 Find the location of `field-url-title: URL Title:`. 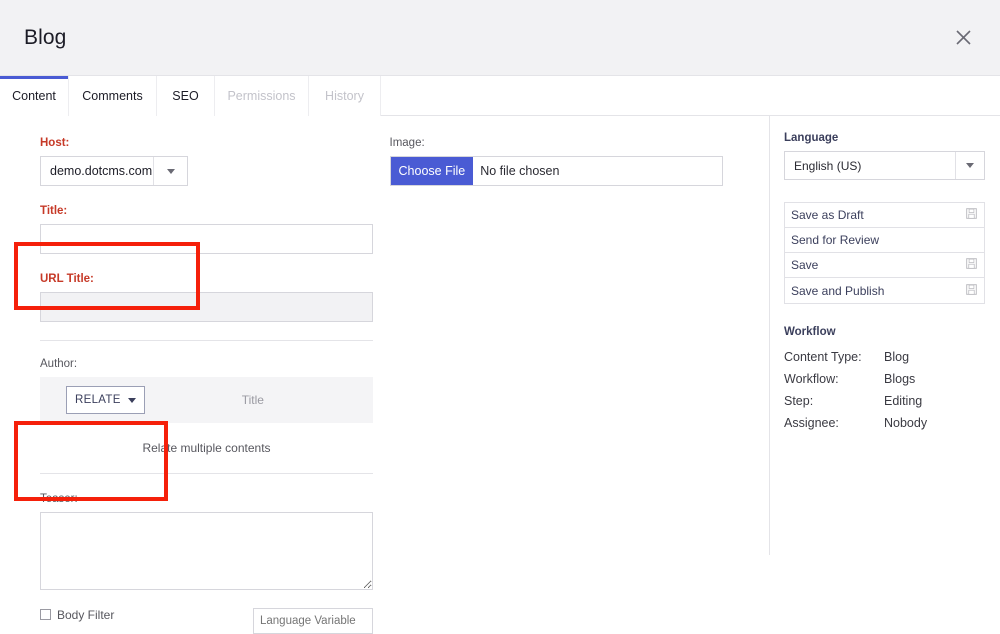

field-url-title: URL Title: is located at coordinates (215, 297).